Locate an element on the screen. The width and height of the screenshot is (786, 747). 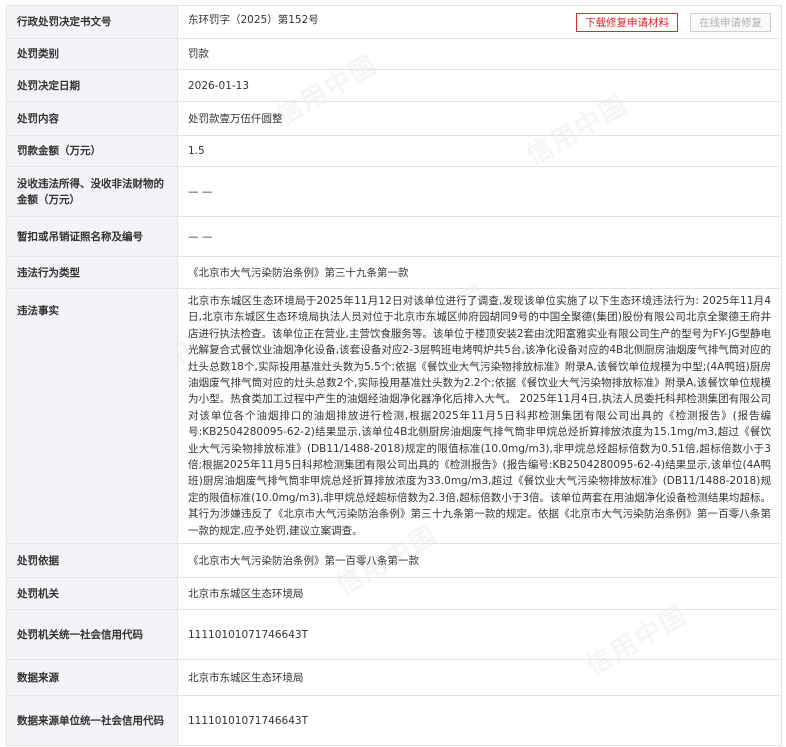
table-row: 处罚机关统一社会信用代码 11110101071746643T is located at coordinates (394, 635).